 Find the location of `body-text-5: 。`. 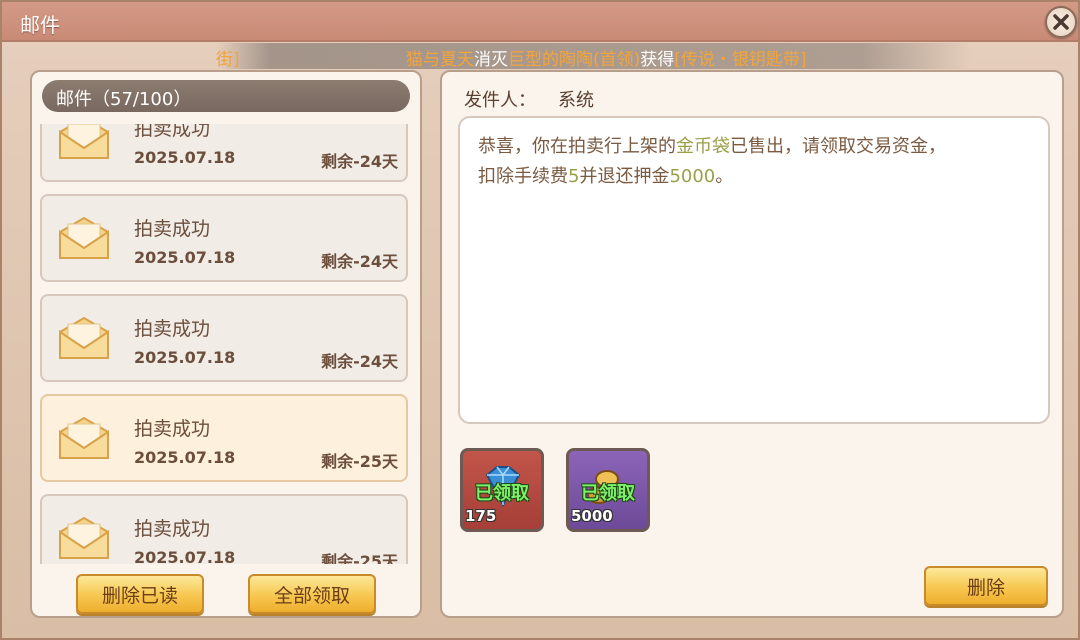

body-text-5: 。 is located at coordinates (724, 176).